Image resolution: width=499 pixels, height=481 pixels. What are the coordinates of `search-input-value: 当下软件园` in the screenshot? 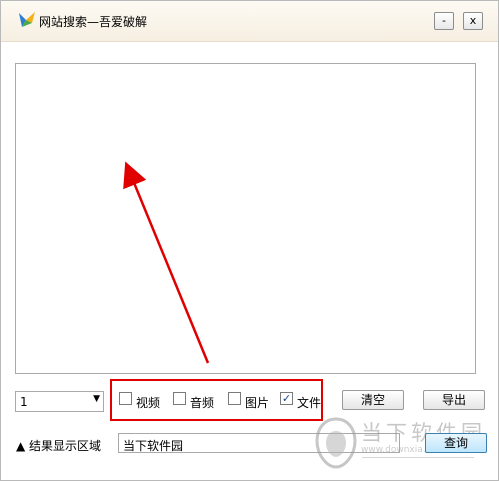 It's located at (153, 446).